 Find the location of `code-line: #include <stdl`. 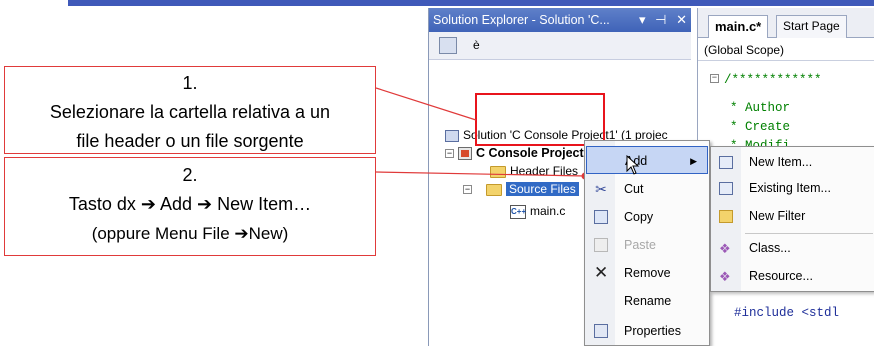

code-line: #include <stdl is located at coordinates (787, 313).